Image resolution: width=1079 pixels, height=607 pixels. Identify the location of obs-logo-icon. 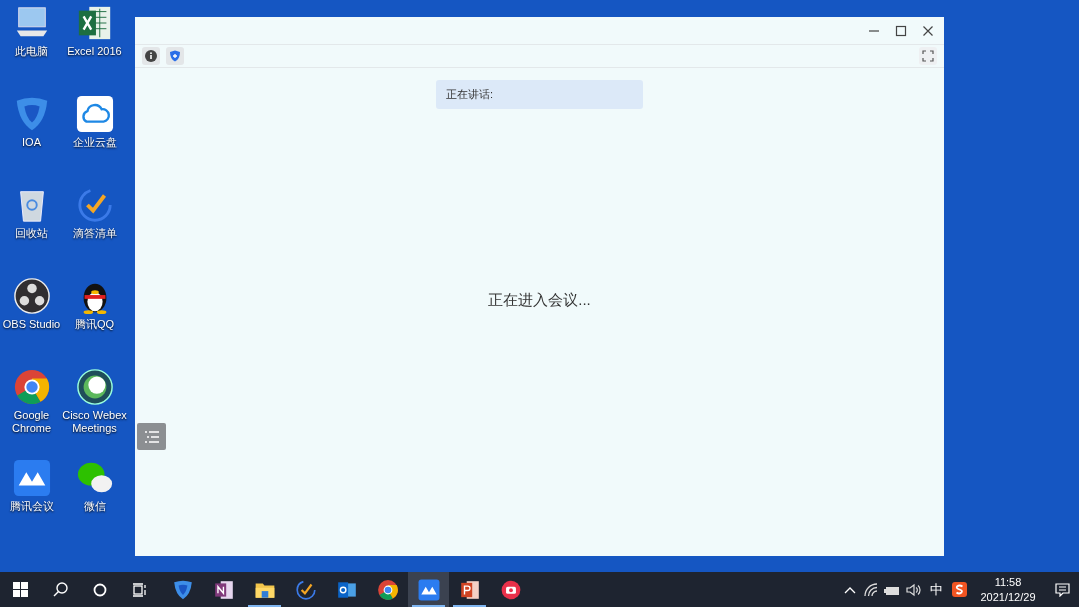
(31, 296).